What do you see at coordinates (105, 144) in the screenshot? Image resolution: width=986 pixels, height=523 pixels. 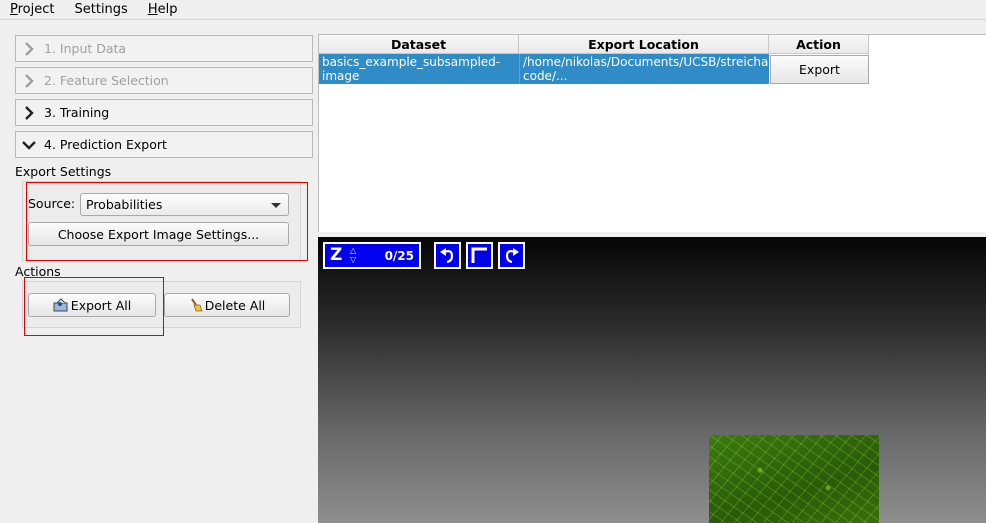 I see `applet-label: 4. Prediction Export` at bounding box center [105, 144].